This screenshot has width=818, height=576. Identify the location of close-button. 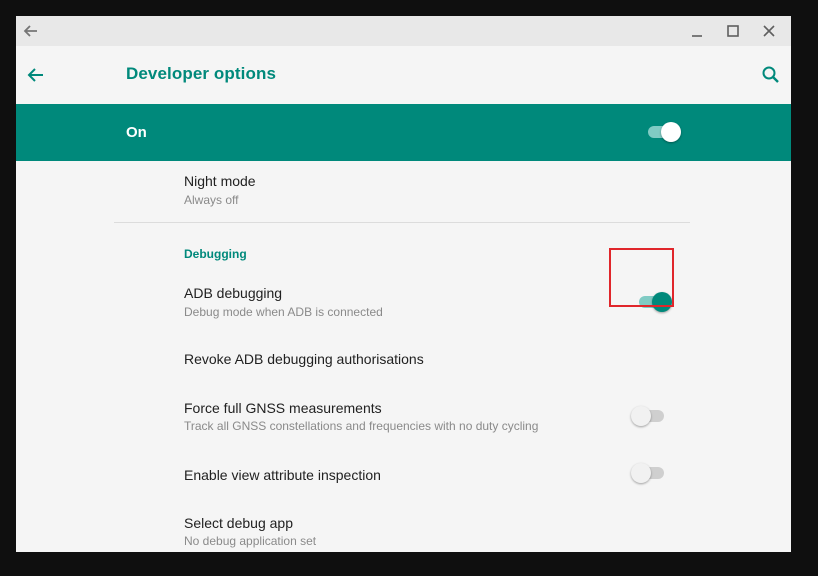
(769, 31).